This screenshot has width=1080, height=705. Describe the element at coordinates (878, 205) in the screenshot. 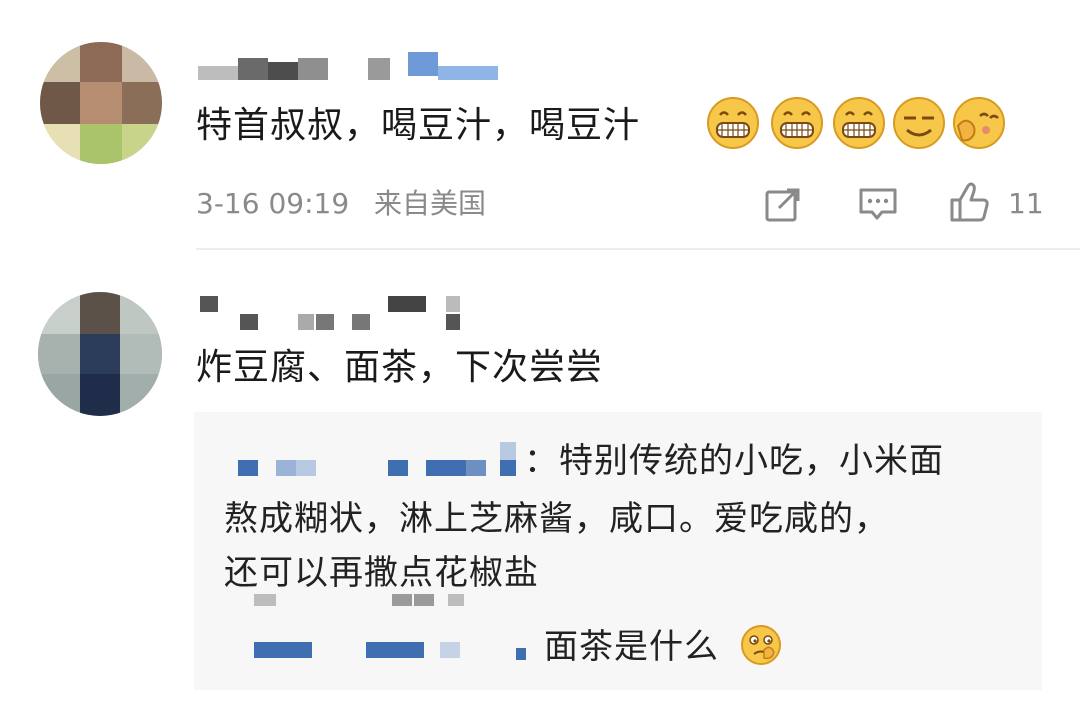

I see `comment-icon` at that location.